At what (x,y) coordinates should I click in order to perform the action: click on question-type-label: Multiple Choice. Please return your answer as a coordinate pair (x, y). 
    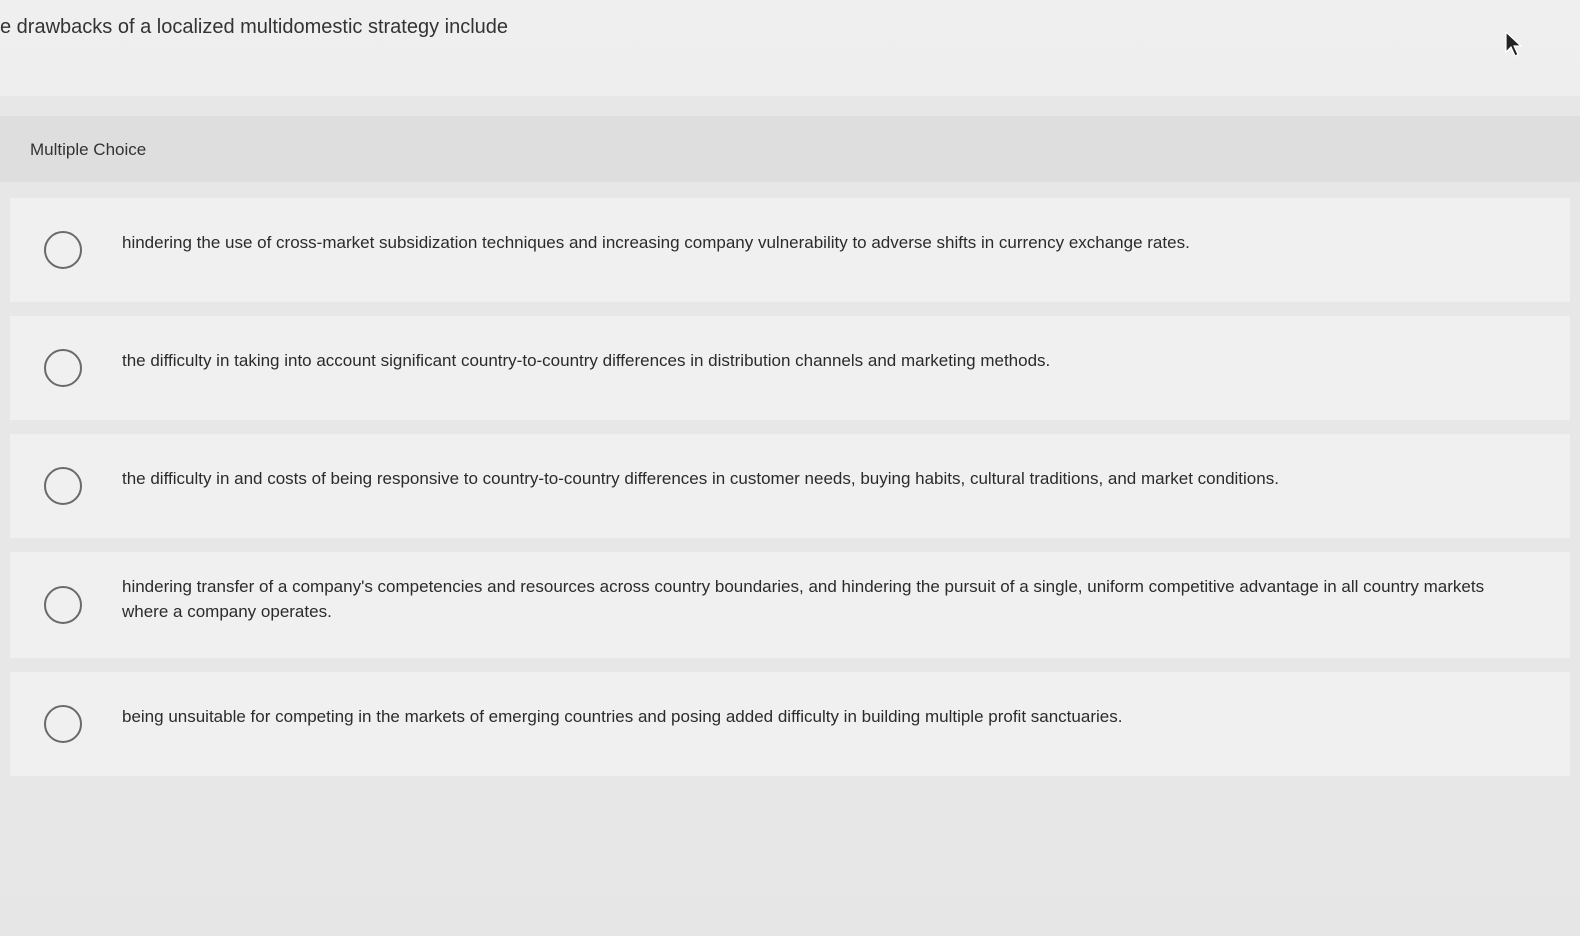
    Looking at the image, I should click on (88, 149).